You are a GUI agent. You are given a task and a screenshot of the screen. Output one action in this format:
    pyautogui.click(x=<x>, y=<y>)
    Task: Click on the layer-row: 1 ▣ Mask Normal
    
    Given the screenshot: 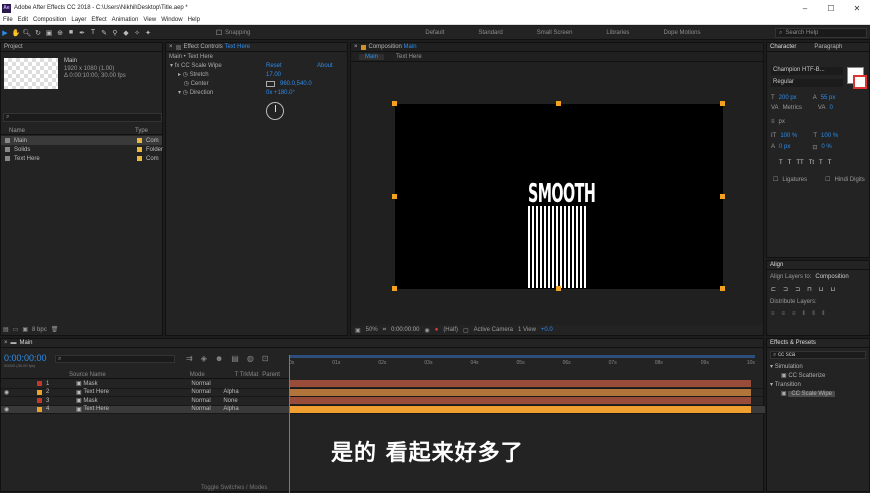 What is the action you would take?
    pyautogui.click(x=383, y=384)
    